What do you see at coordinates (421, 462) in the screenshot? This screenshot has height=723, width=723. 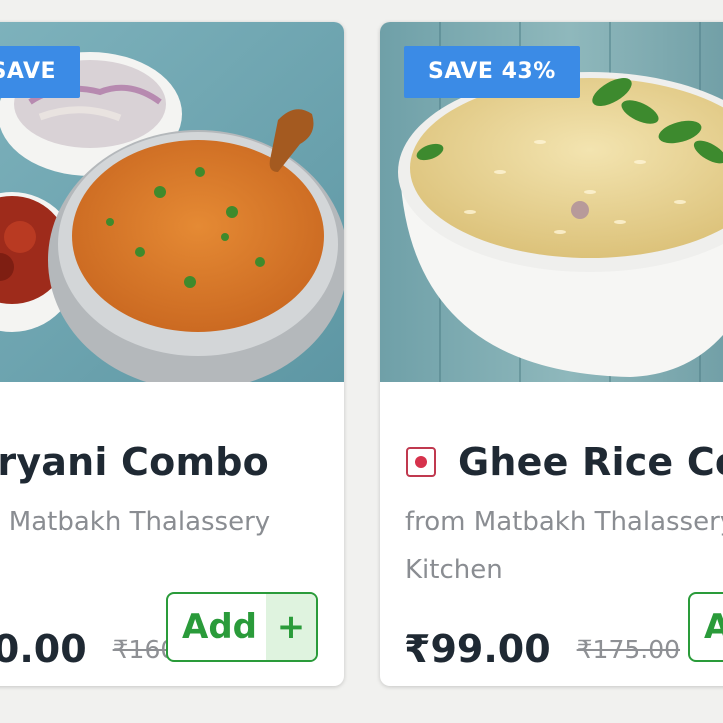 I see `non-veg-indicator-icon` at bounding box center [421, 462].